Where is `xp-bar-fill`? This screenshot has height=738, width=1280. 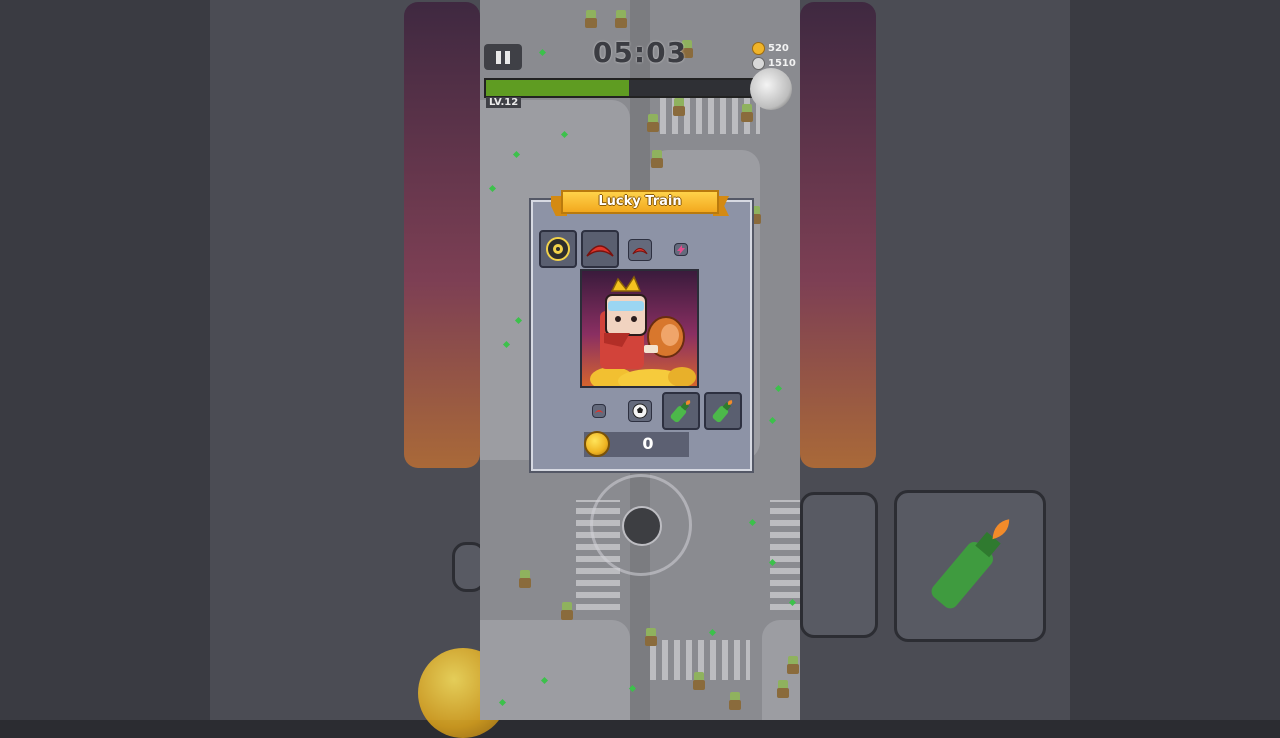
xp-bar-fill is located at coordinates (558, 88).